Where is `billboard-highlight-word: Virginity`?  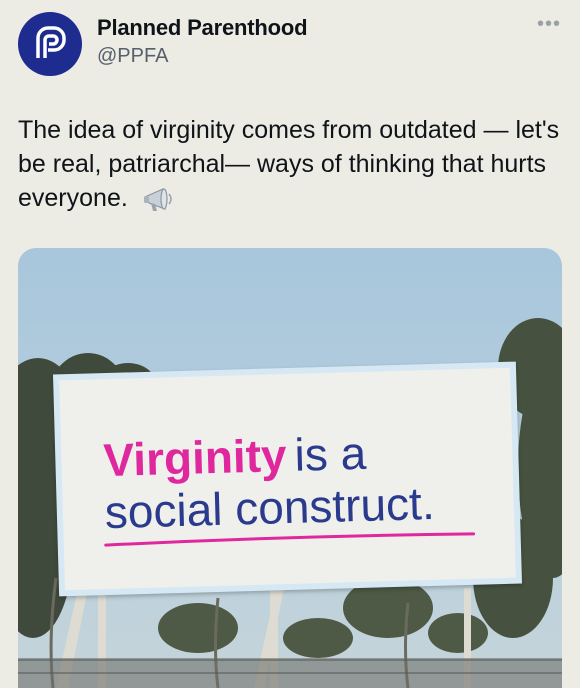 billboard-highlight-word: Virginity is located at coordinates (195, 458).